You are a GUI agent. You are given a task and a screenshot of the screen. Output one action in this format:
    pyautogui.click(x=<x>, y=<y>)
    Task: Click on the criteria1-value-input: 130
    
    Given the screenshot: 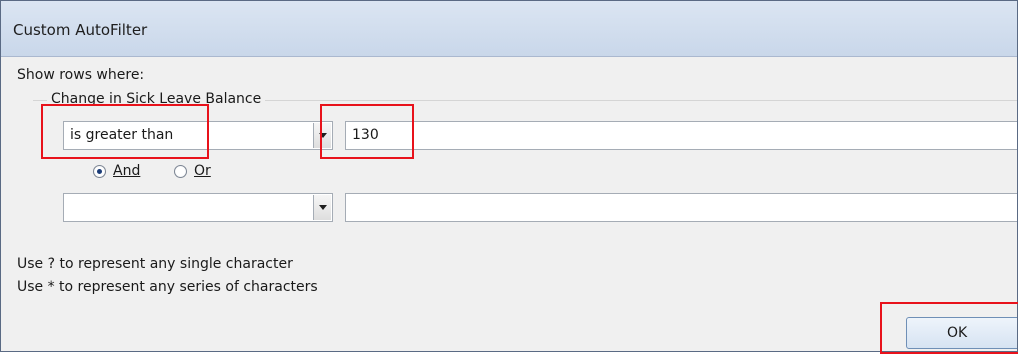 What is the action you would take?
    pyautogui.click(x=681, y=135)
    